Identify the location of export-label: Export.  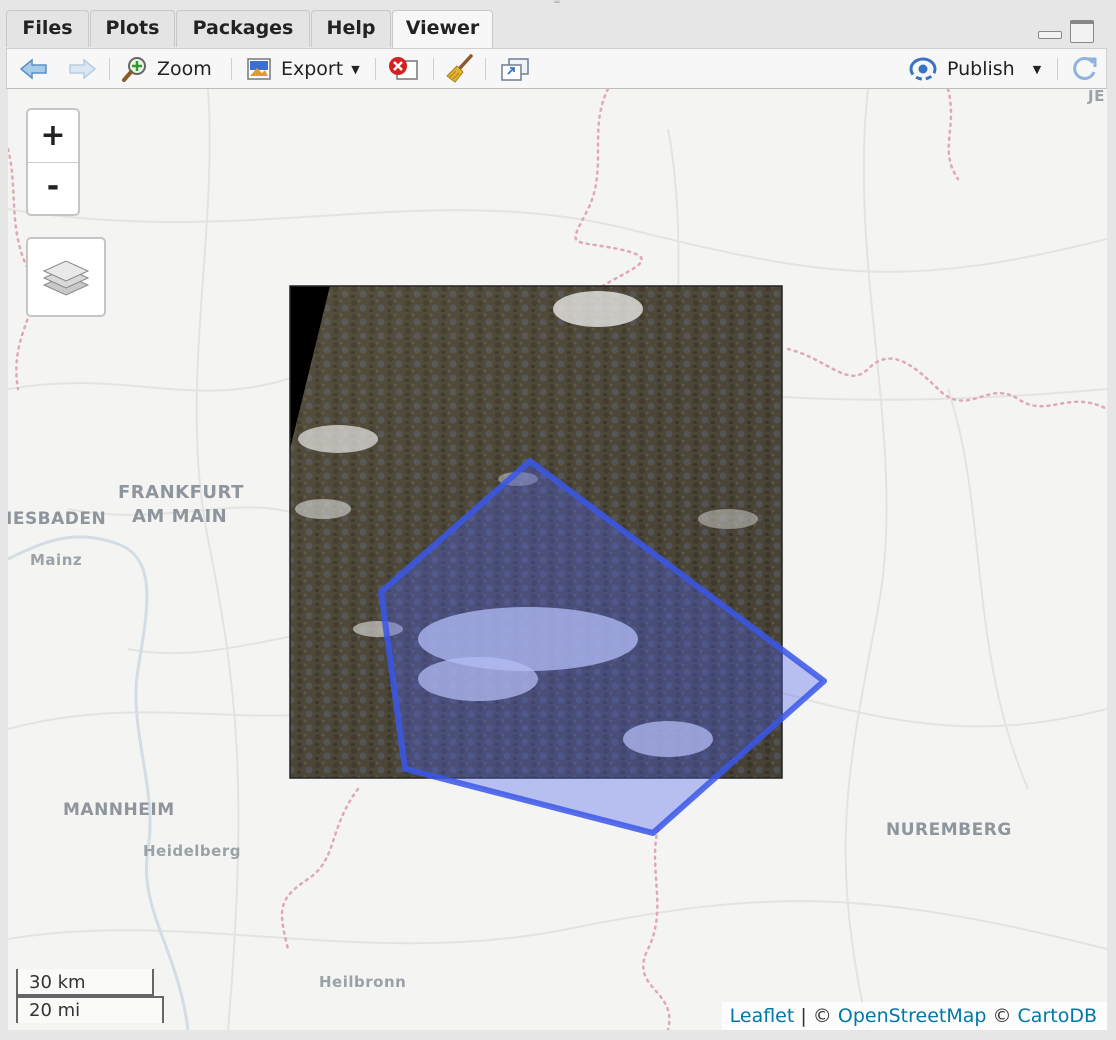
(312, 69).